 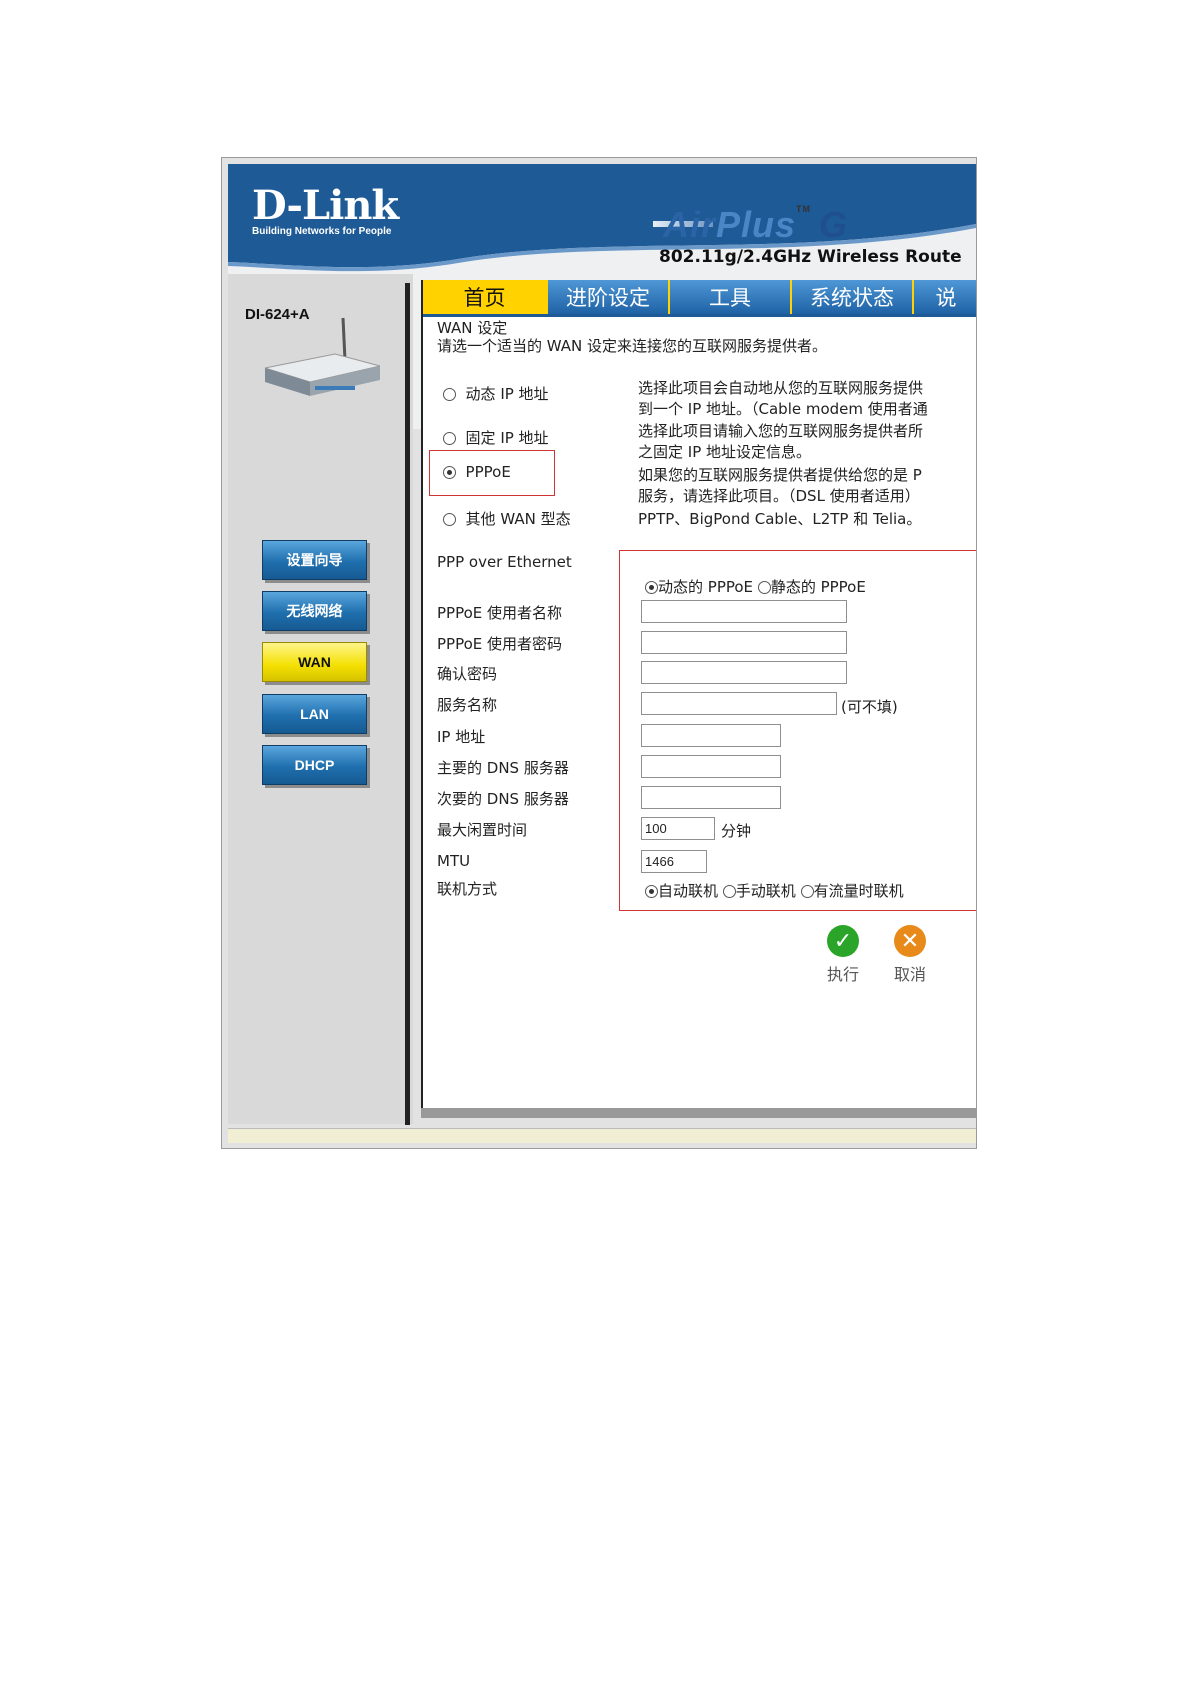 What do you see at coordinates (407, 704) in the screenshot?
I see `sidebar-divider` at bounding box center [407, 704].